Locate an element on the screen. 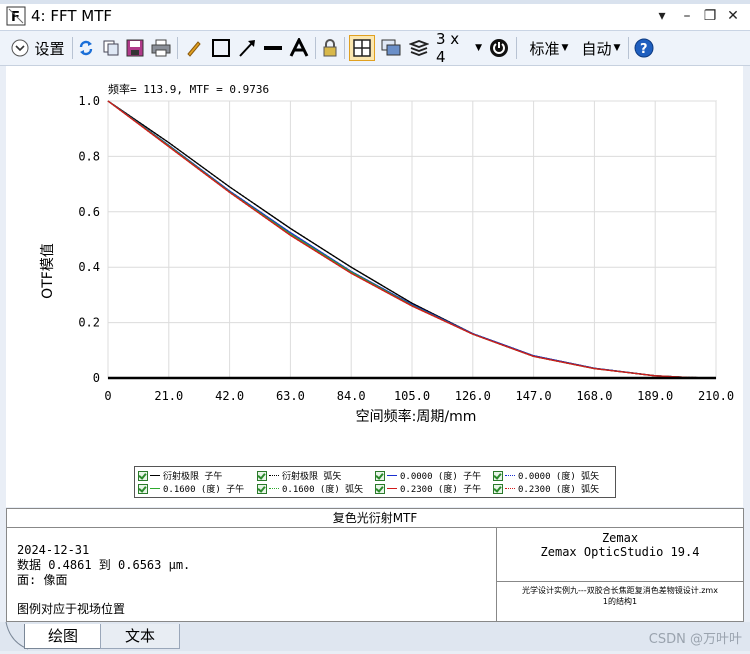 Image resolution: width=750 pixels, height=654 pixels. info-file-name: 光学设计实例九---双胶合长焦距复消色差物镜设计.zmx is located at coordinates (620, 590).